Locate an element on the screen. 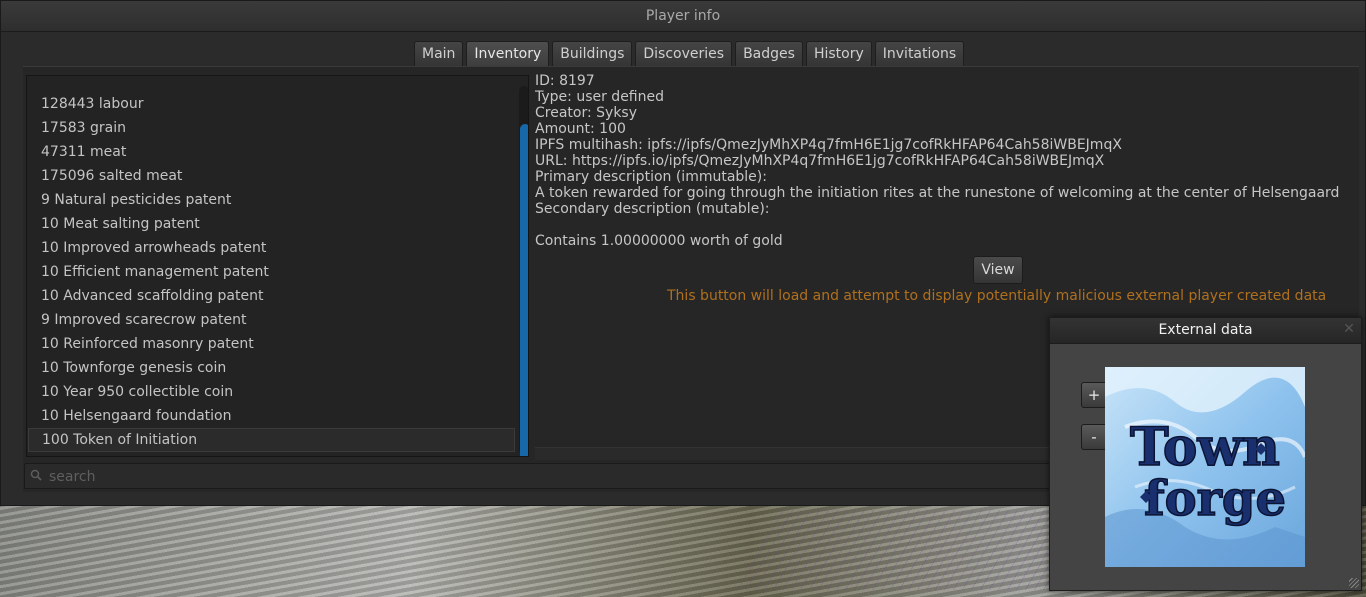 This screenshot has height=597, width=1366. detail-type: Type: user defined is located at coordinates (600, 97).